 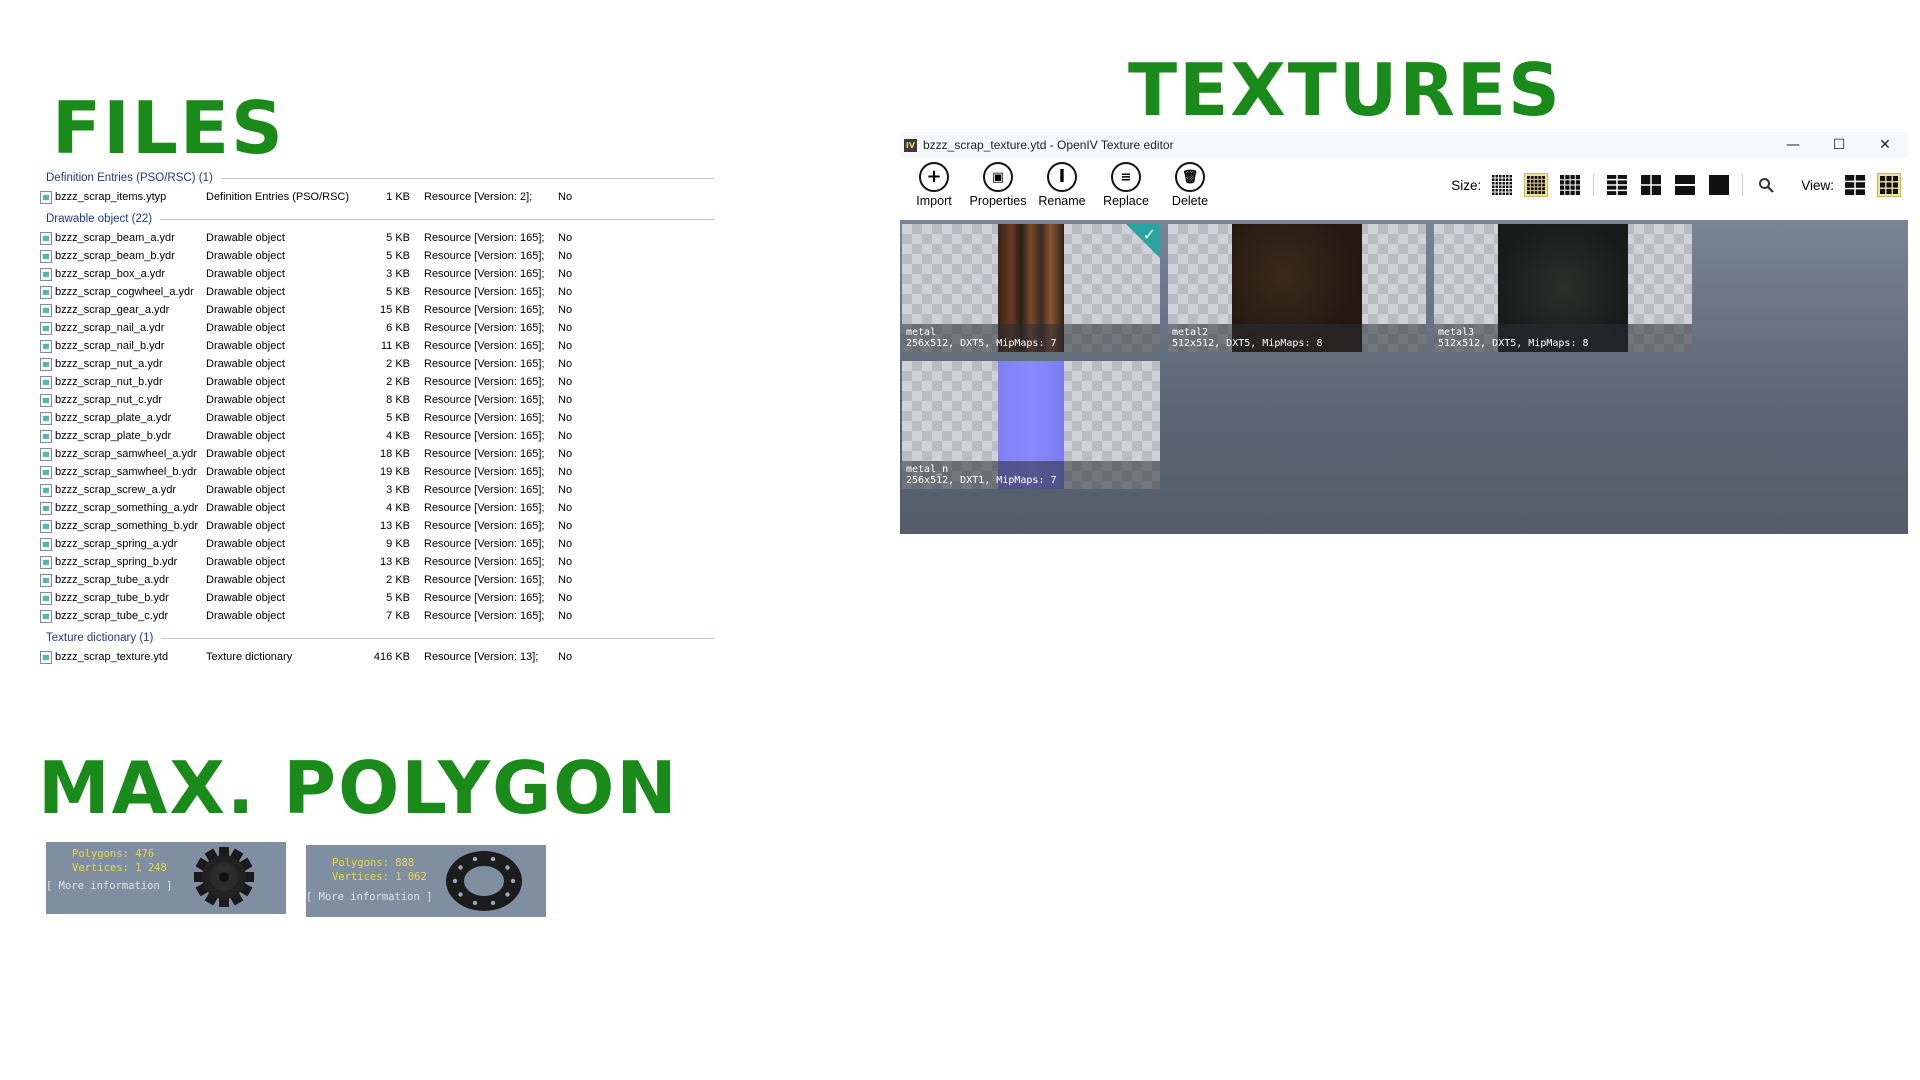 I want to click on file-name: bzzz_scrap_samwheel_b.ydr, so click(x=126, y=472).